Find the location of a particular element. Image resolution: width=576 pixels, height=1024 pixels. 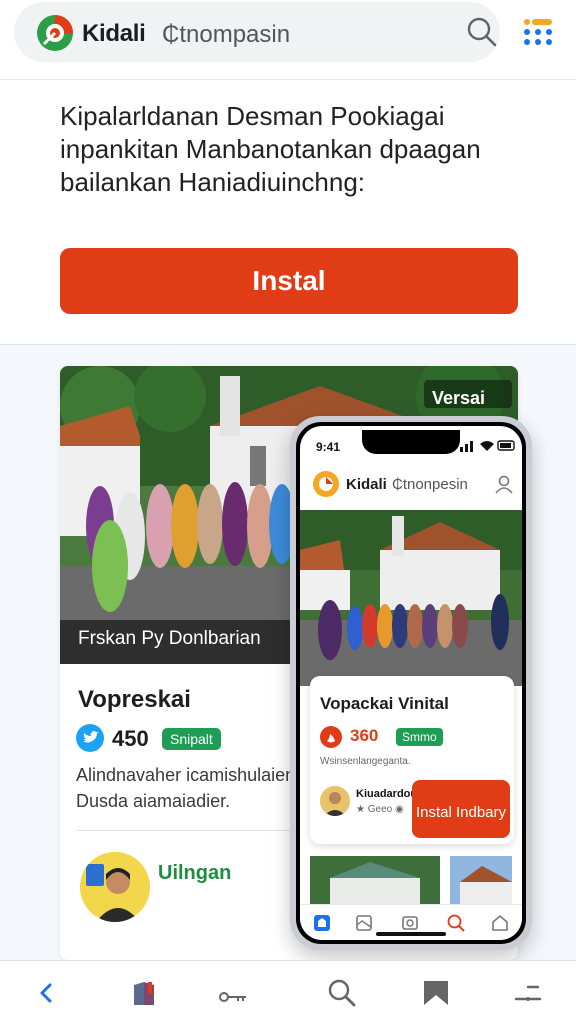

bookmark-icon is located at coordinates (436, 993).